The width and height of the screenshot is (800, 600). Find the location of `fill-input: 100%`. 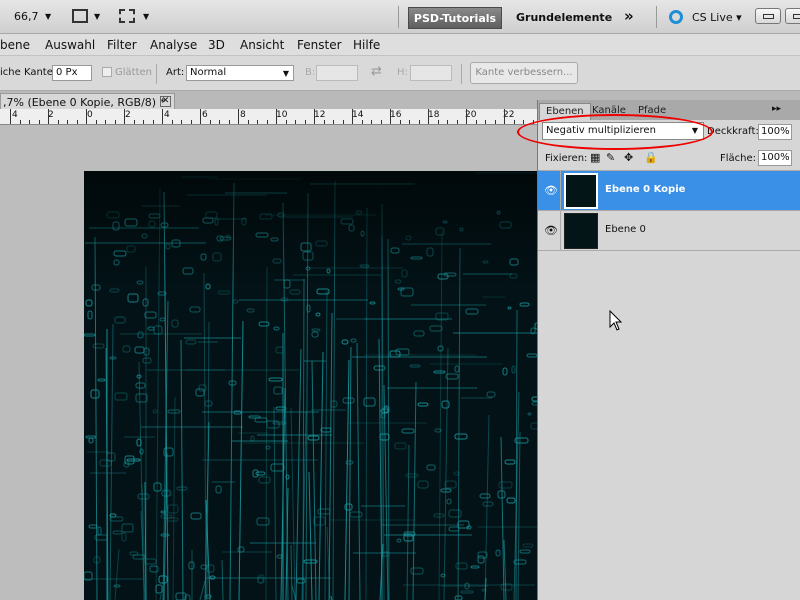

fill-input: 100% is located at coordinates (775, 158).